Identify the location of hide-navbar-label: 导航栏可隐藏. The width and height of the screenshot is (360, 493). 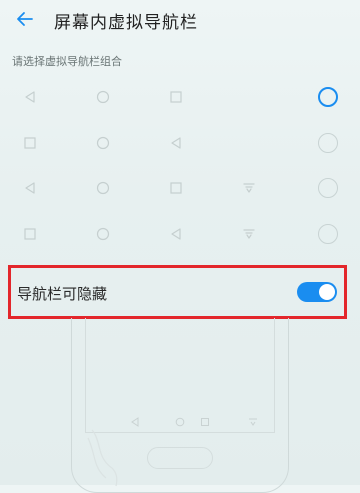
(62, 294).